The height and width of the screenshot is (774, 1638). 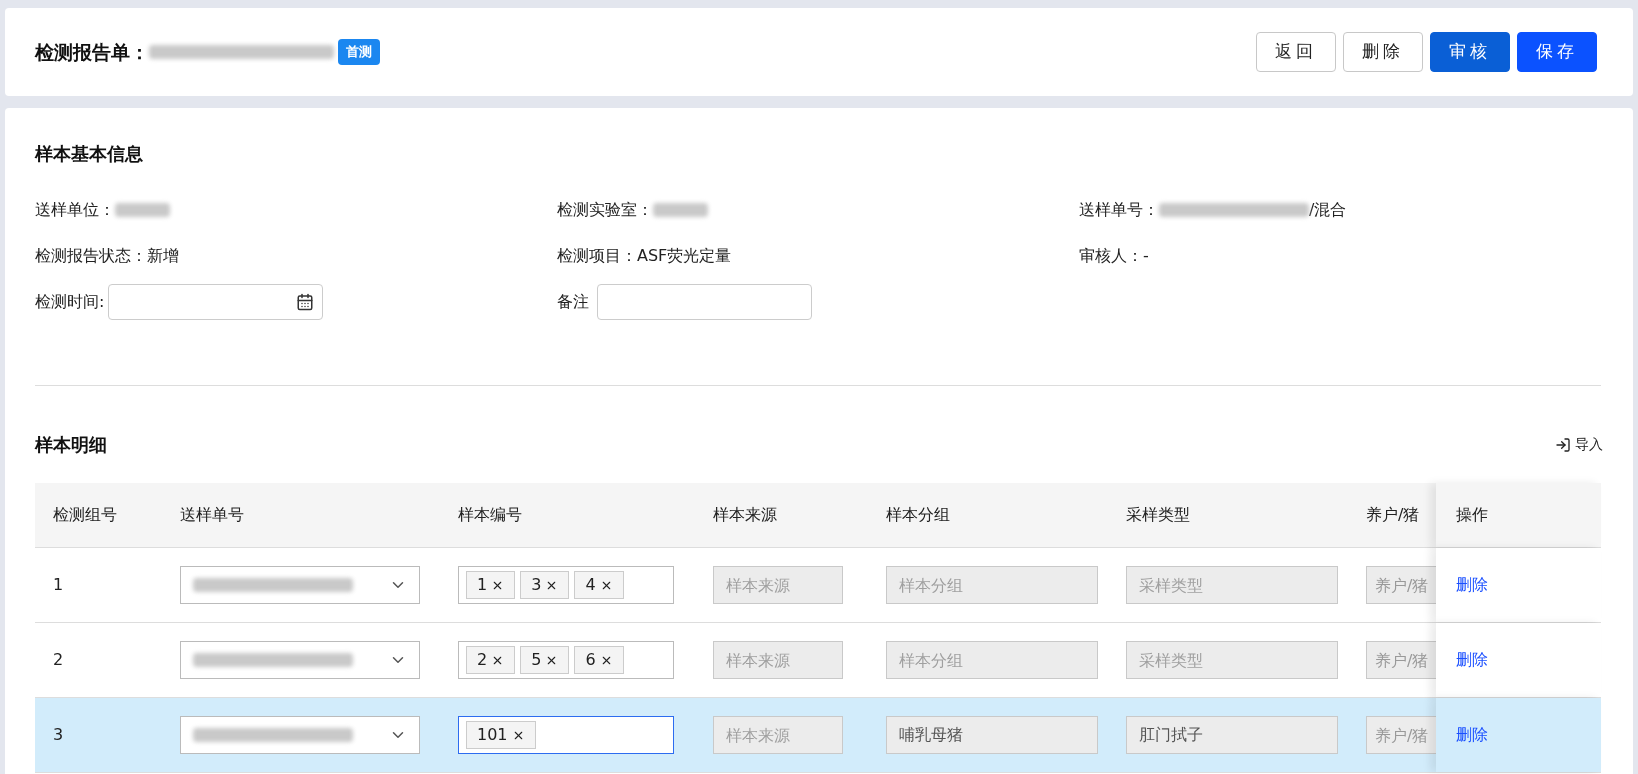 What do you see at coordinates (85, 515) in the screenshot?
I see `column-header: 检测组号` at bounding box center [85, 515].